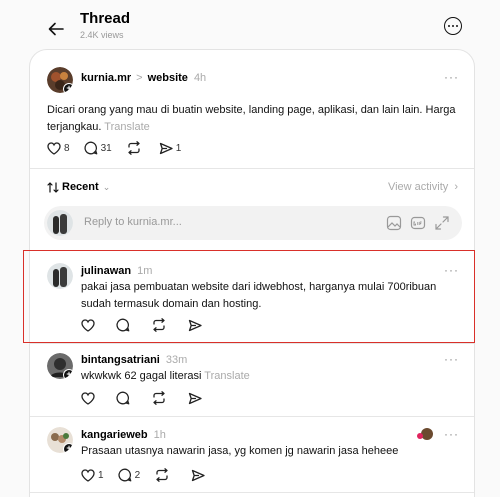 Image resolution: width=500 pixels, height=497 pixels. I want to click on reply-text: wkwkwk 62 gagal literasi Translate, so click(271, 376).